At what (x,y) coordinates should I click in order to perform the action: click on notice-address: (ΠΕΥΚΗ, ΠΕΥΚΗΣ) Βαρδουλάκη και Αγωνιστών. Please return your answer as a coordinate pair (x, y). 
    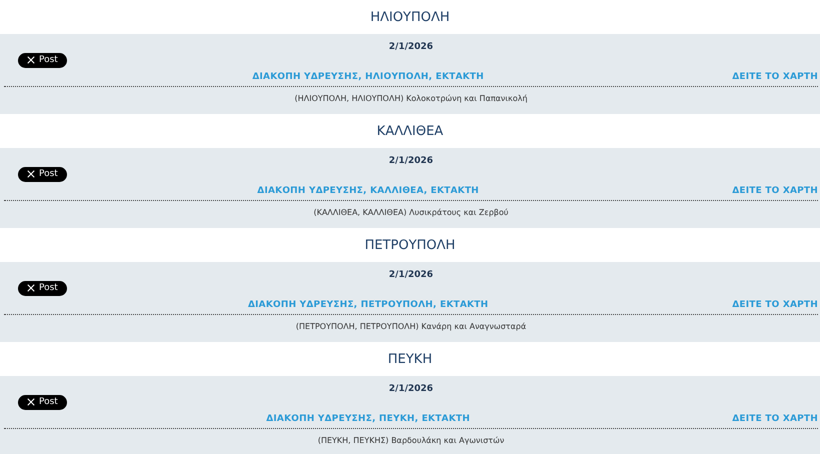
    Looking at the image, I should click on (411, 440).